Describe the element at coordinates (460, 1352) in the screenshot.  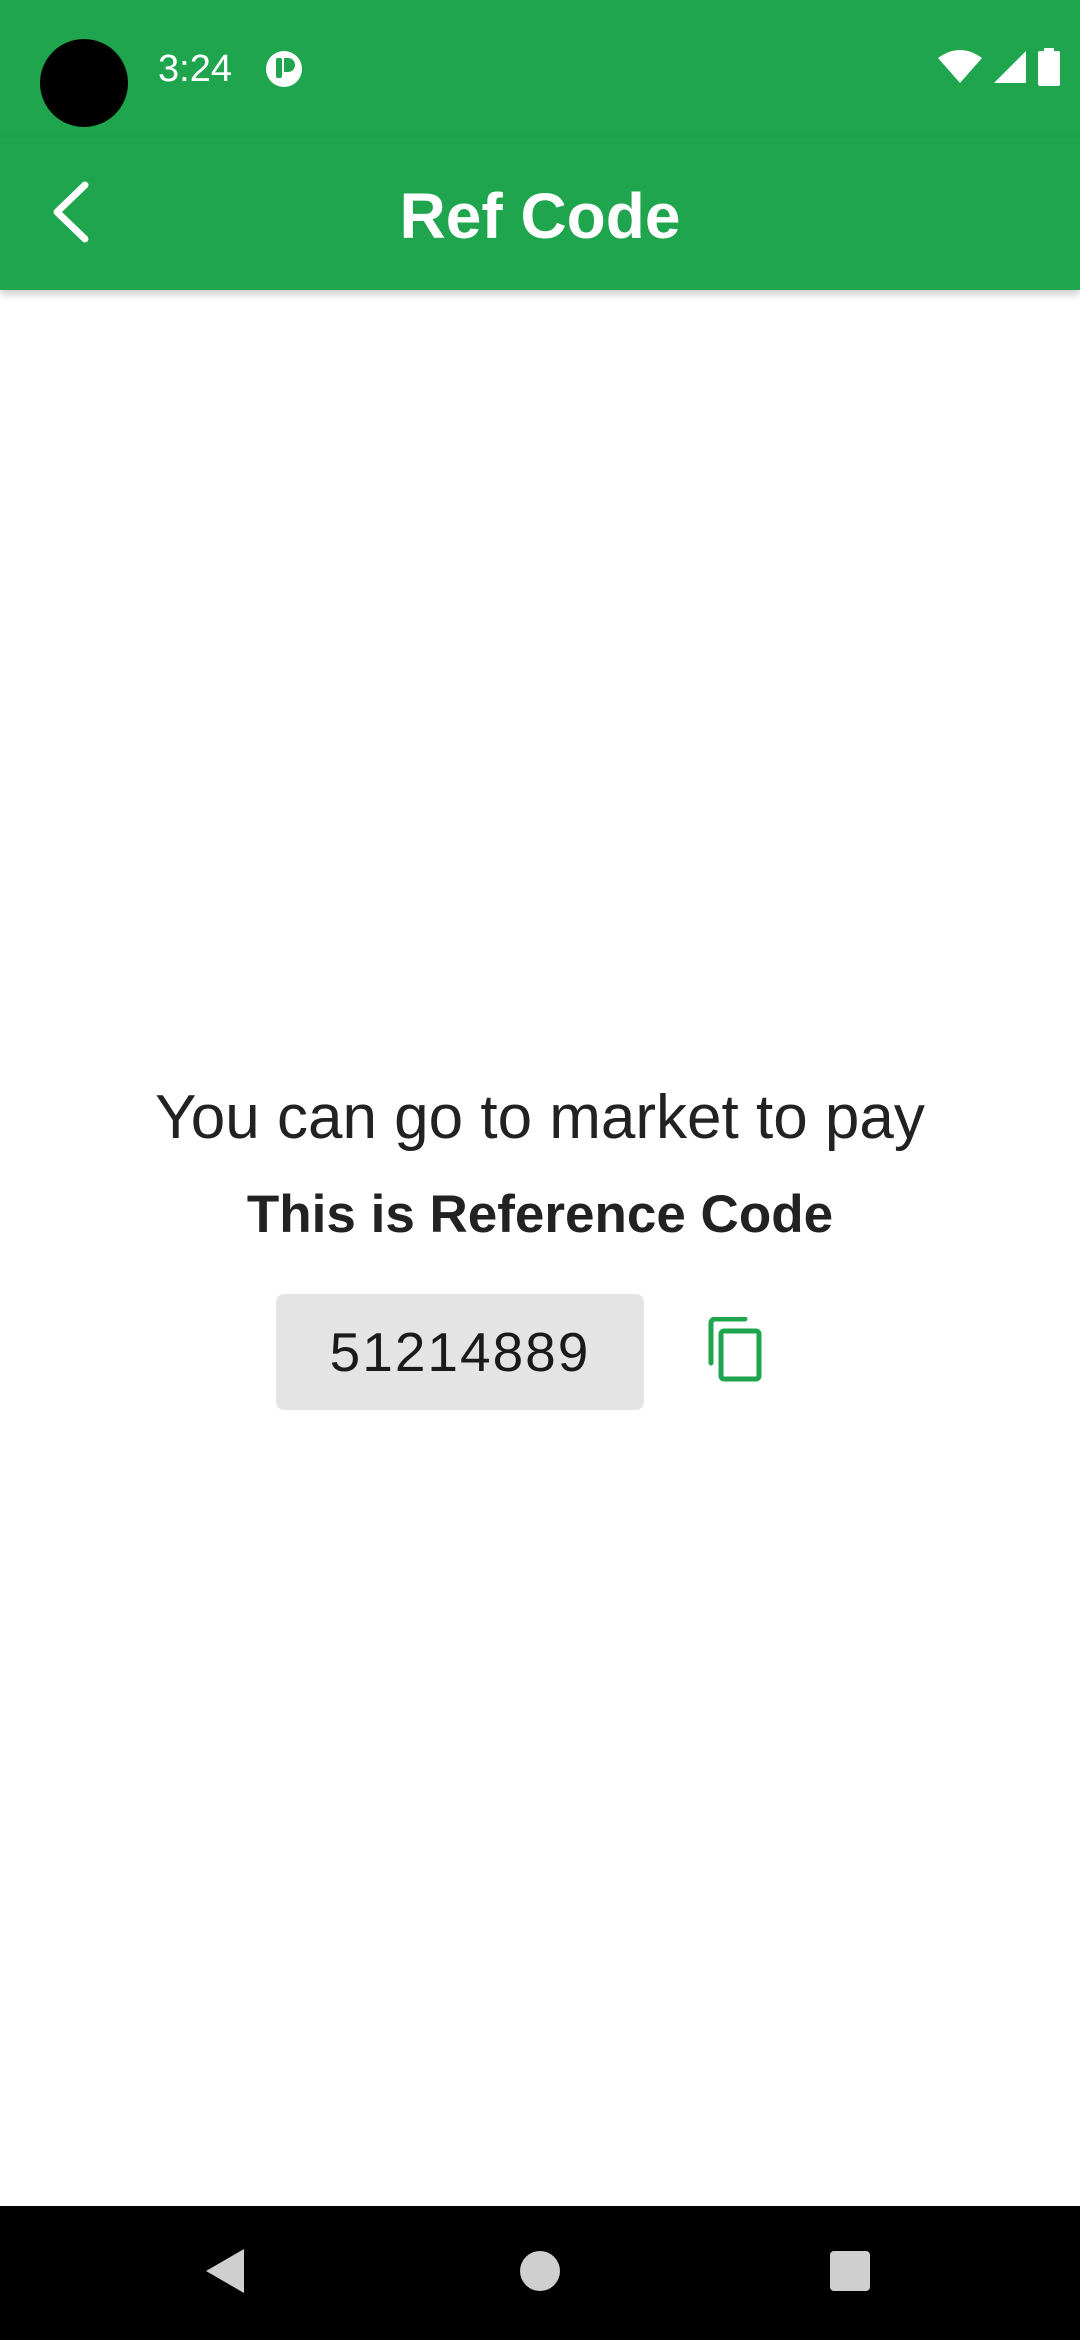
I see `reference-code-value: 51214889` at that location.